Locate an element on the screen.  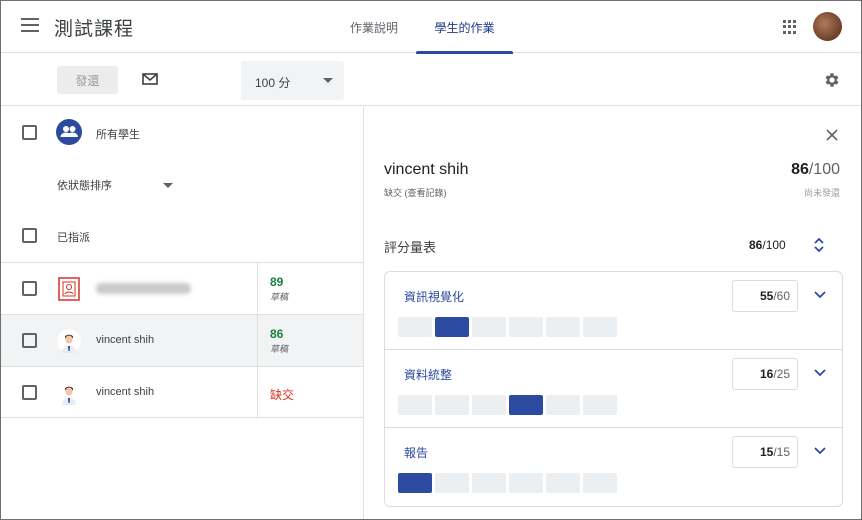
gear-icon is located at coordinates (832, 80).